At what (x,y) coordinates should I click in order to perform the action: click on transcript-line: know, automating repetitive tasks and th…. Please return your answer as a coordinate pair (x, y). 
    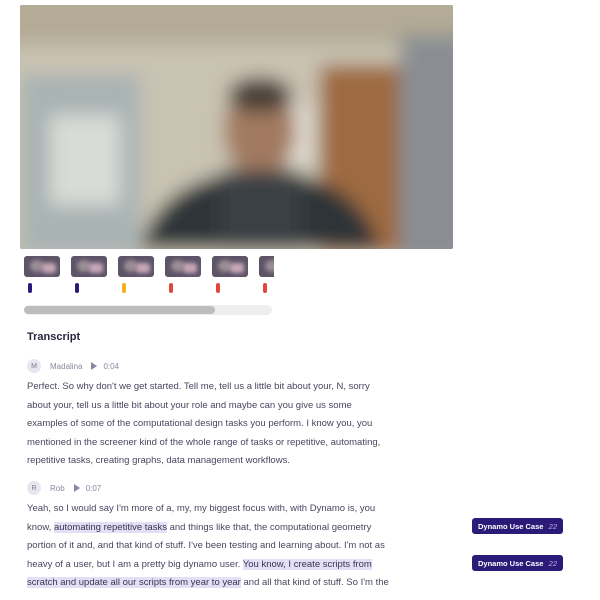
    Looking at the image, I should click on (227, 528).